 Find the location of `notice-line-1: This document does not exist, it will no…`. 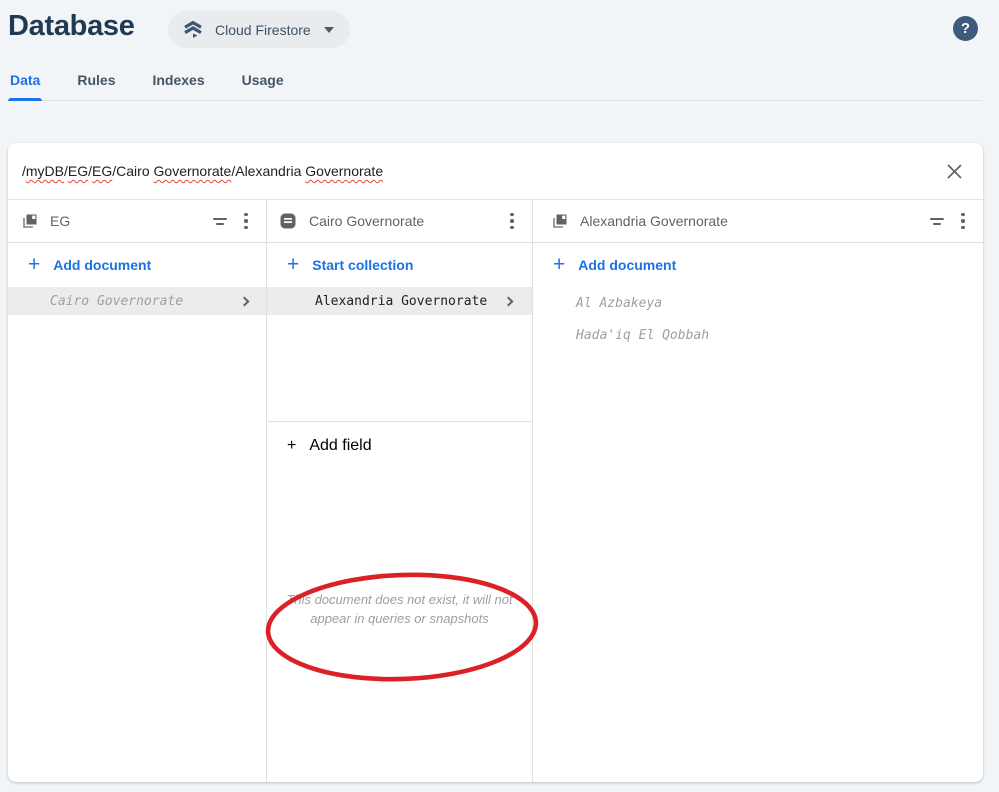

notice-line-1: This document does not exist, it will no… is located at coordinates (399, 599).